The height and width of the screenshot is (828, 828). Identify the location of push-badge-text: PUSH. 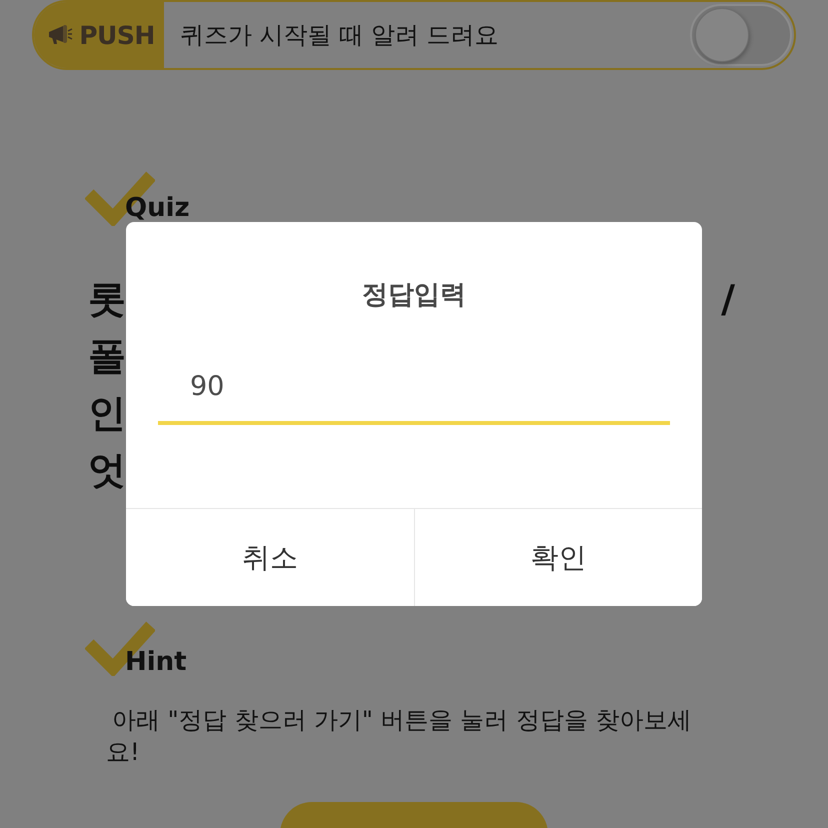
(117, 35).